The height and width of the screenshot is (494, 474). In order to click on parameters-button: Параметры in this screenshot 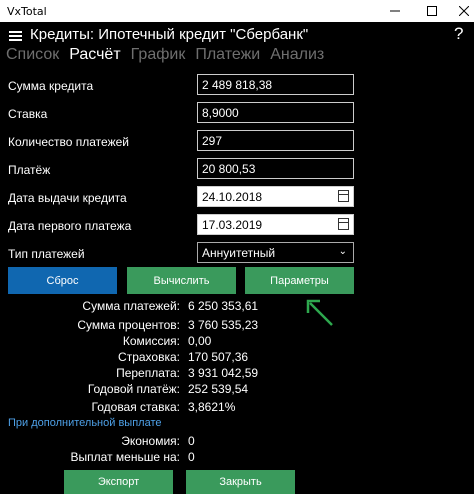, I will do `click(299, 280)`.